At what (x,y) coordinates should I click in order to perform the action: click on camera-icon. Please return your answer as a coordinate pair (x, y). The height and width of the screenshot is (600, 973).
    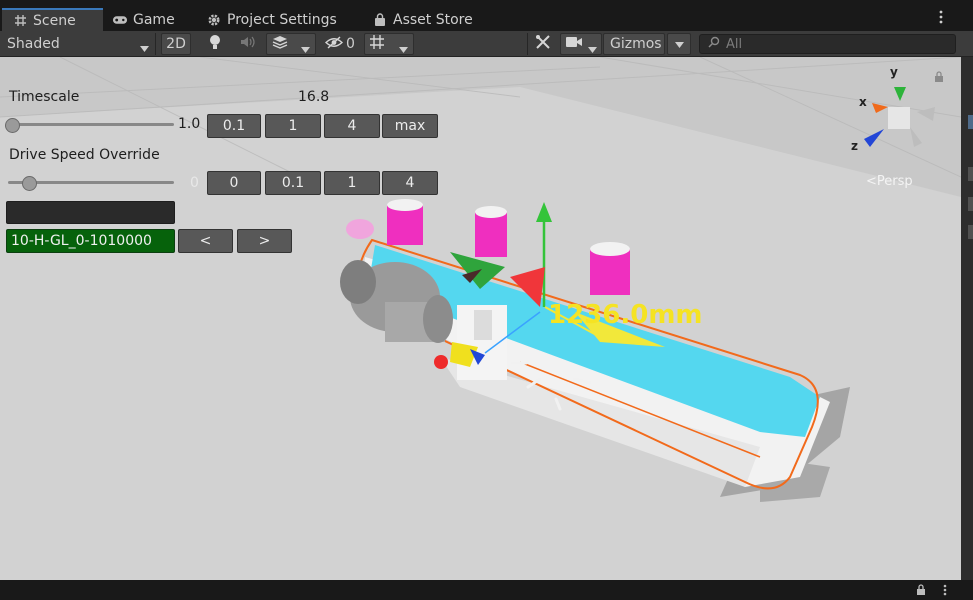
    Looking at the image, I should click on (574, 44).